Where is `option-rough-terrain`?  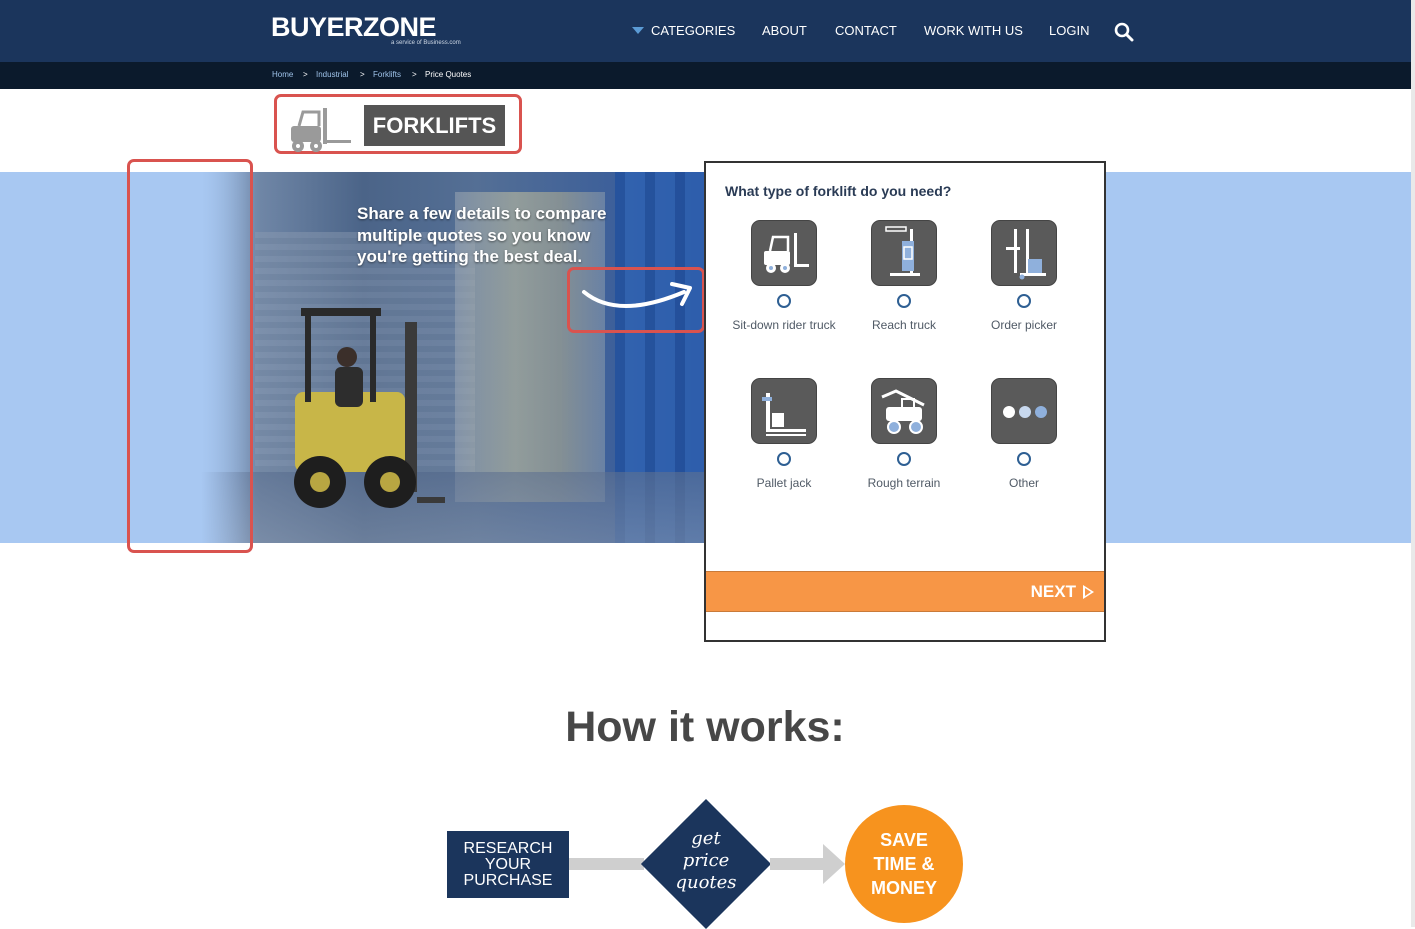
option-rough-terrain is located at coordinates (904, 411).